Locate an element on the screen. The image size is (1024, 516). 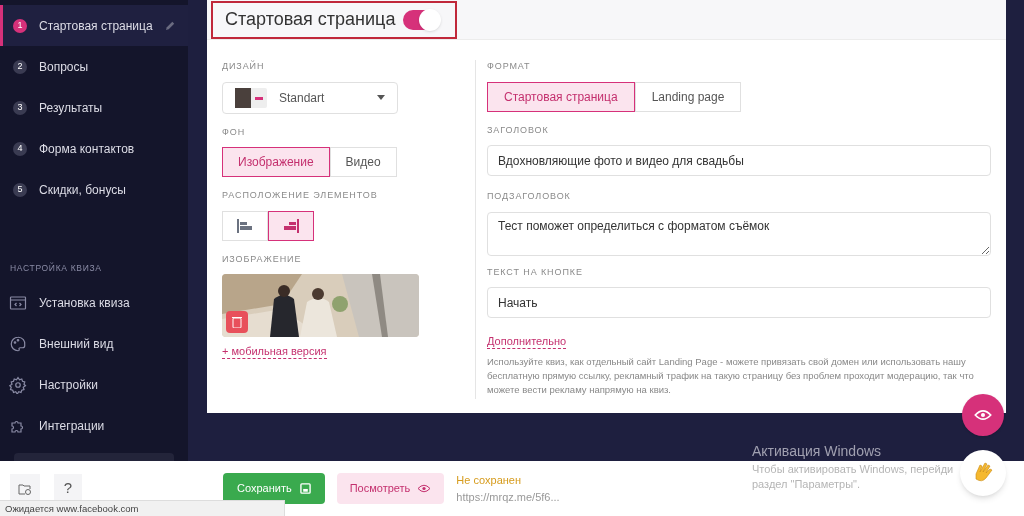
step-label: Форма контактов is located at coordinates (87, 149).